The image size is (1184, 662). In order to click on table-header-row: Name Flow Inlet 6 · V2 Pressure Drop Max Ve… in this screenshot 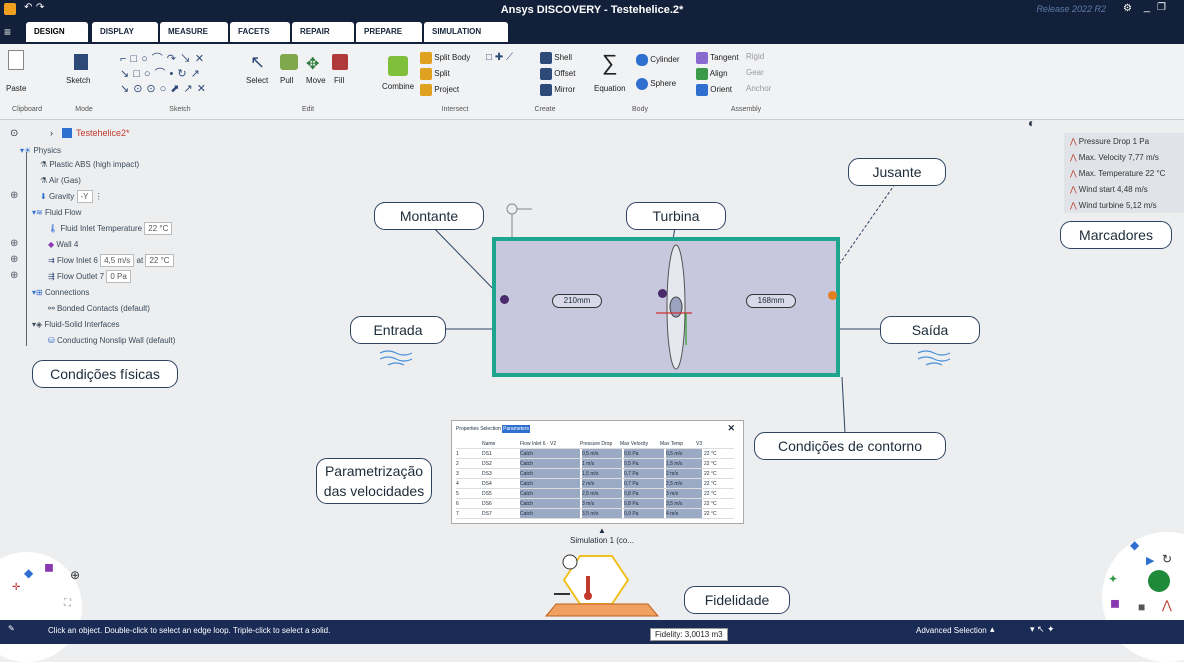, I will do `click(595, 444)`.